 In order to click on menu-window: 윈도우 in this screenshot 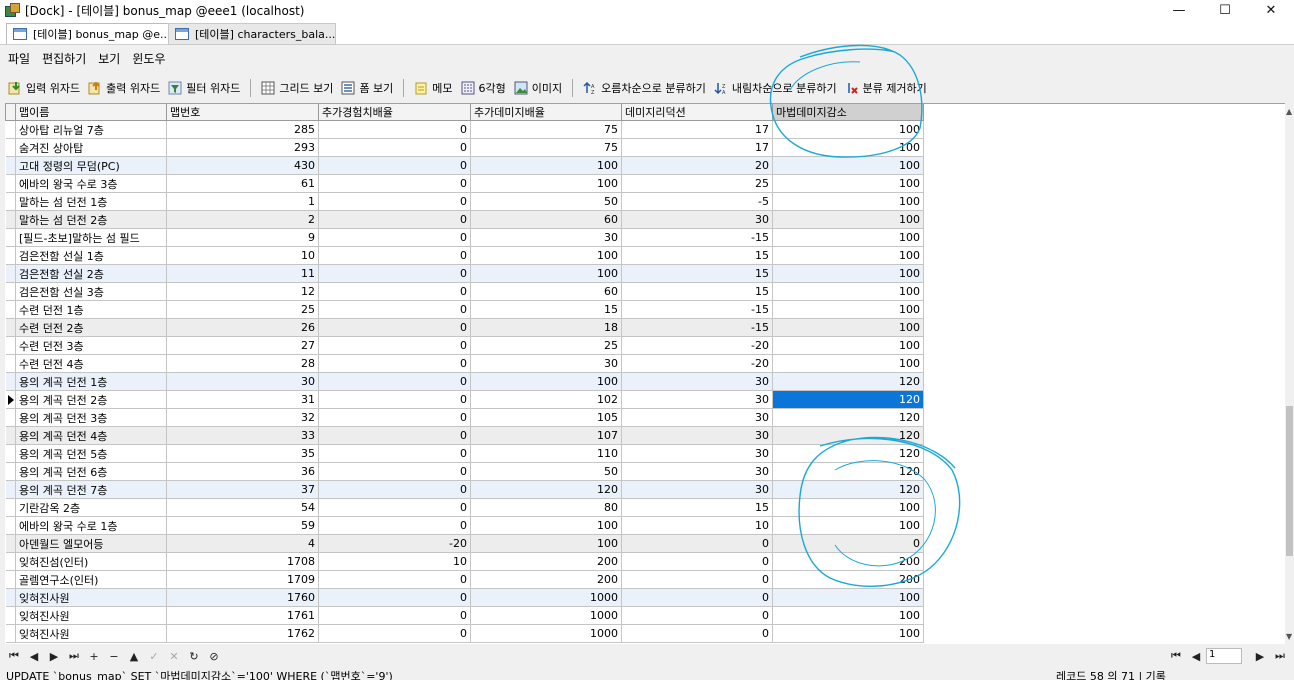, I will do `click(148, 58)`.